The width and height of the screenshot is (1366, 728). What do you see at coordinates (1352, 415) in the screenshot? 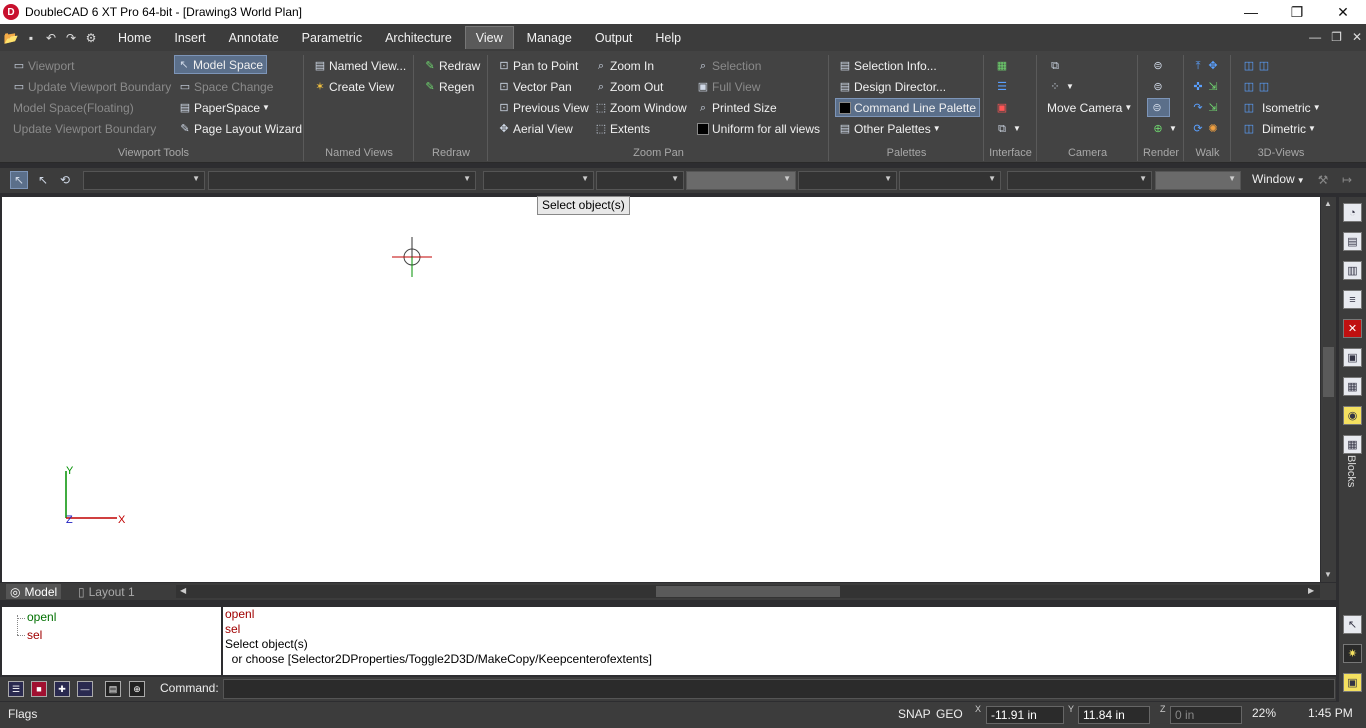
I see `palette-symbol-icon: ◉` at bounding box center [1352, 415].